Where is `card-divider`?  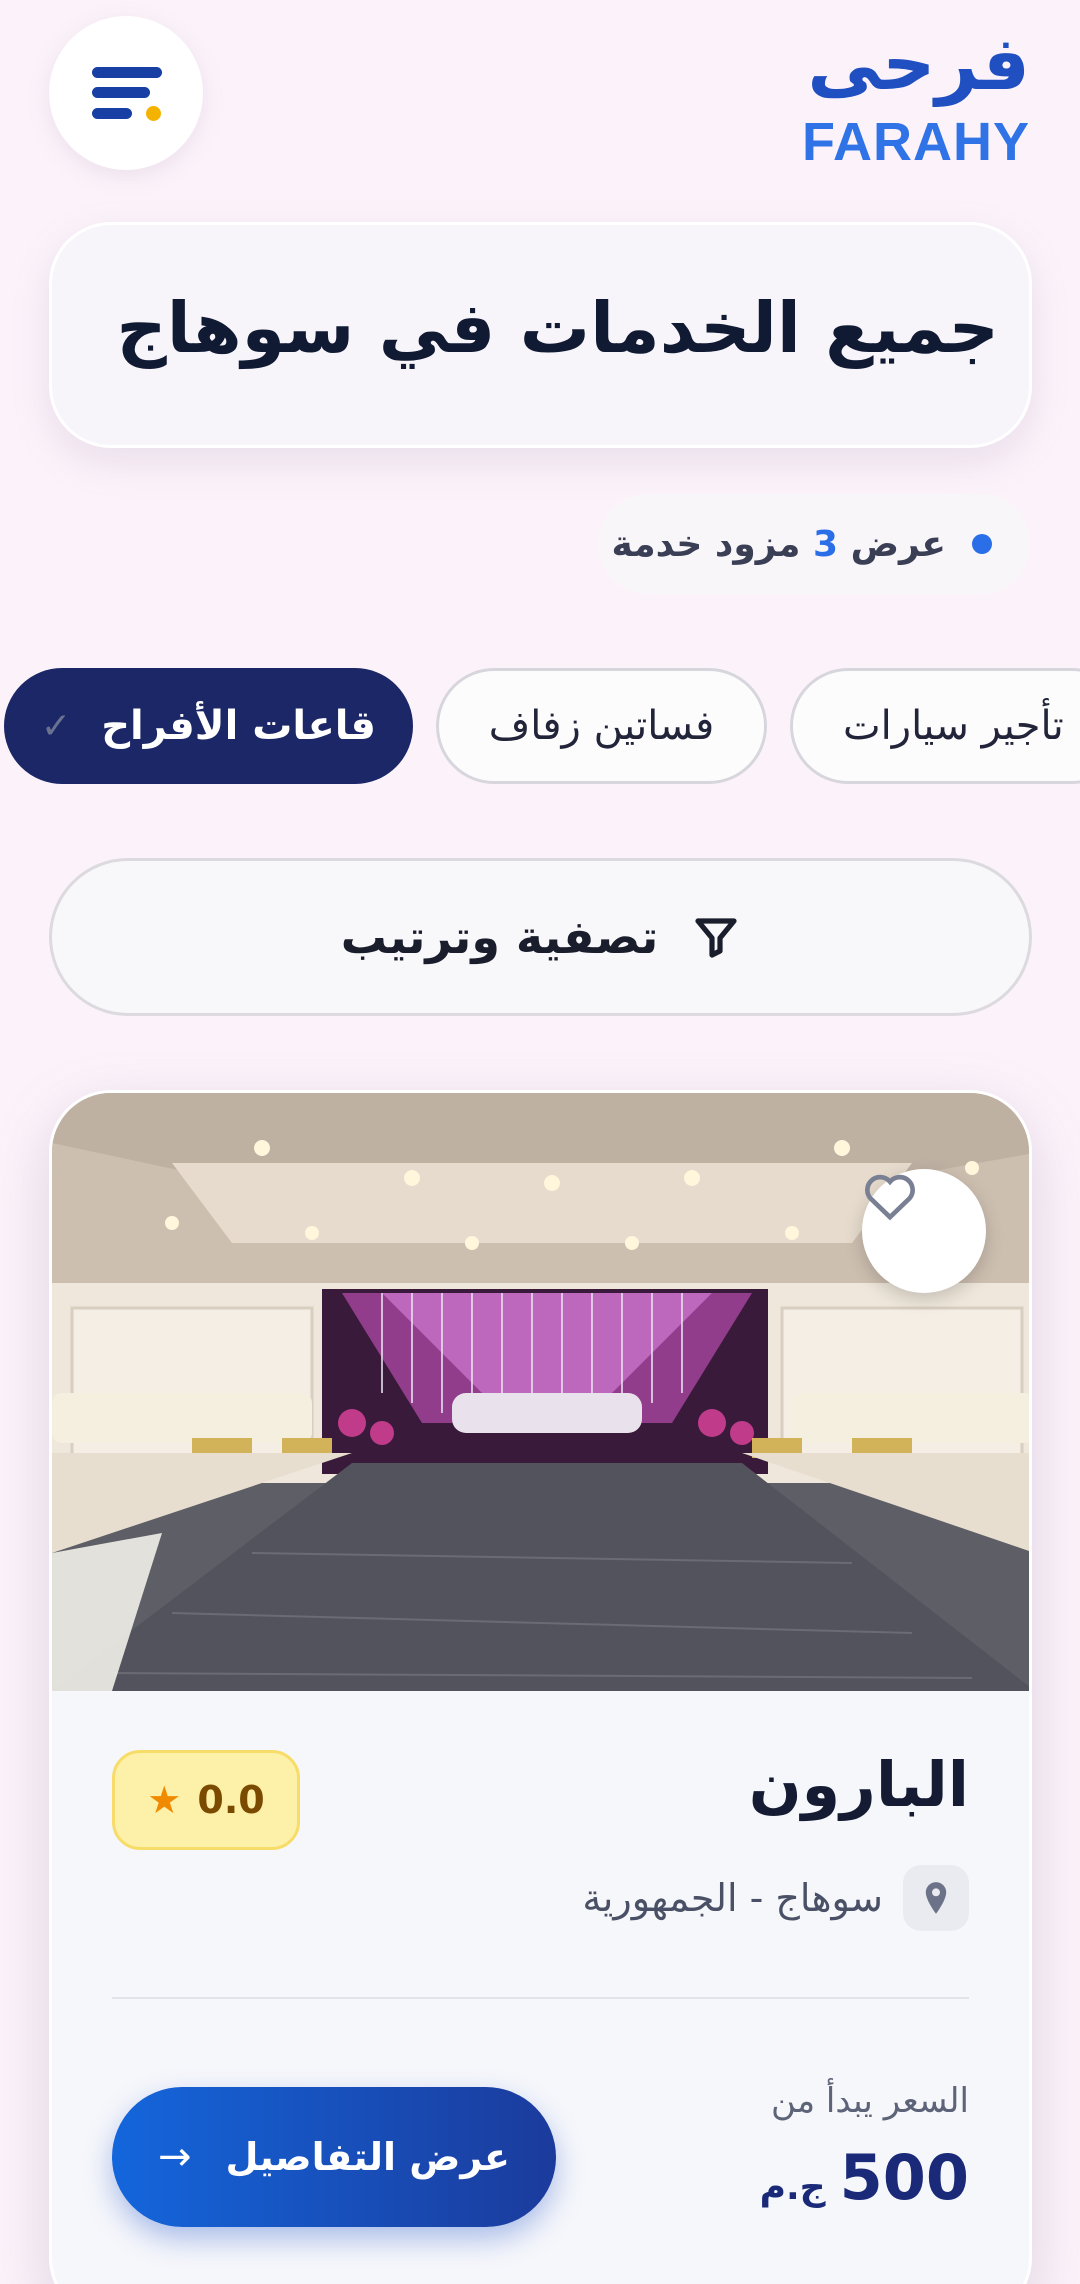
card-divider is located at coordinates (540, 1998).